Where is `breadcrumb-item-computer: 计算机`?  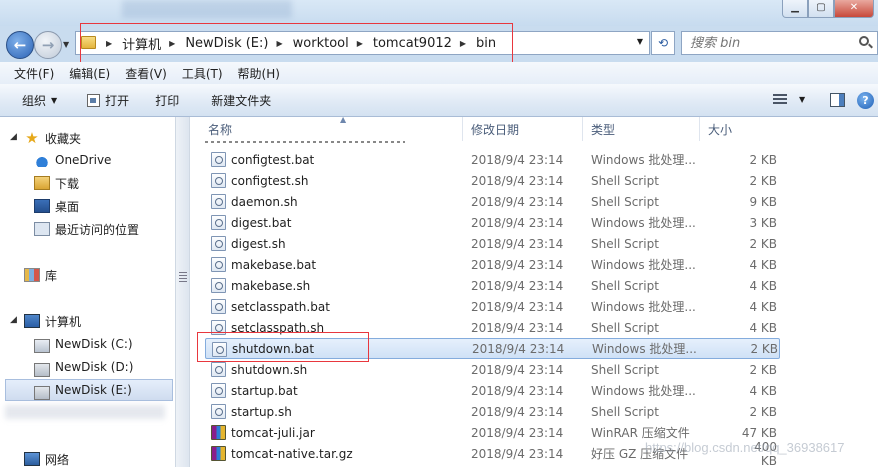 breadcrumb-item-computer: 计算机 is located at coordinates (141, 43).